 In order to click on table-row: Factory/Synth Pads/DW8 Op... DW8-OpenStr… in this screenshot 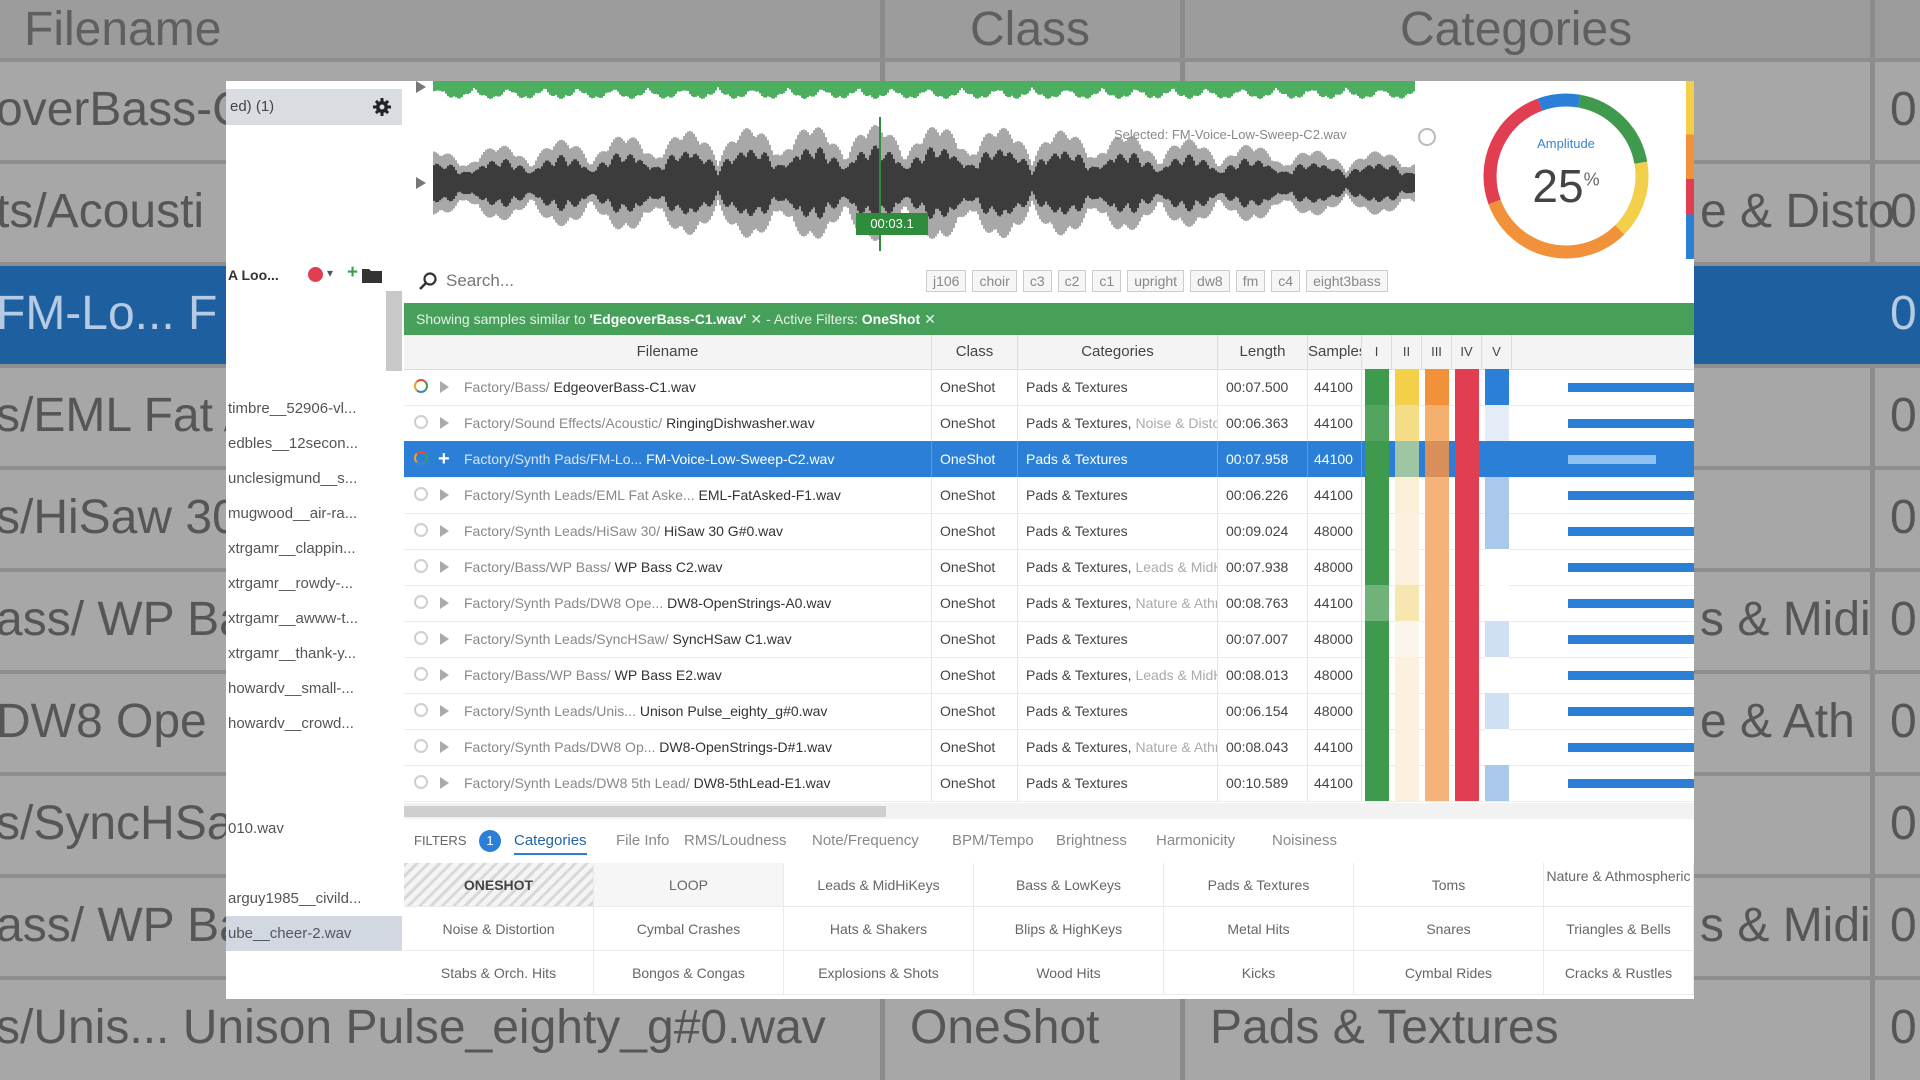, I will do `click(1049, 747)`.